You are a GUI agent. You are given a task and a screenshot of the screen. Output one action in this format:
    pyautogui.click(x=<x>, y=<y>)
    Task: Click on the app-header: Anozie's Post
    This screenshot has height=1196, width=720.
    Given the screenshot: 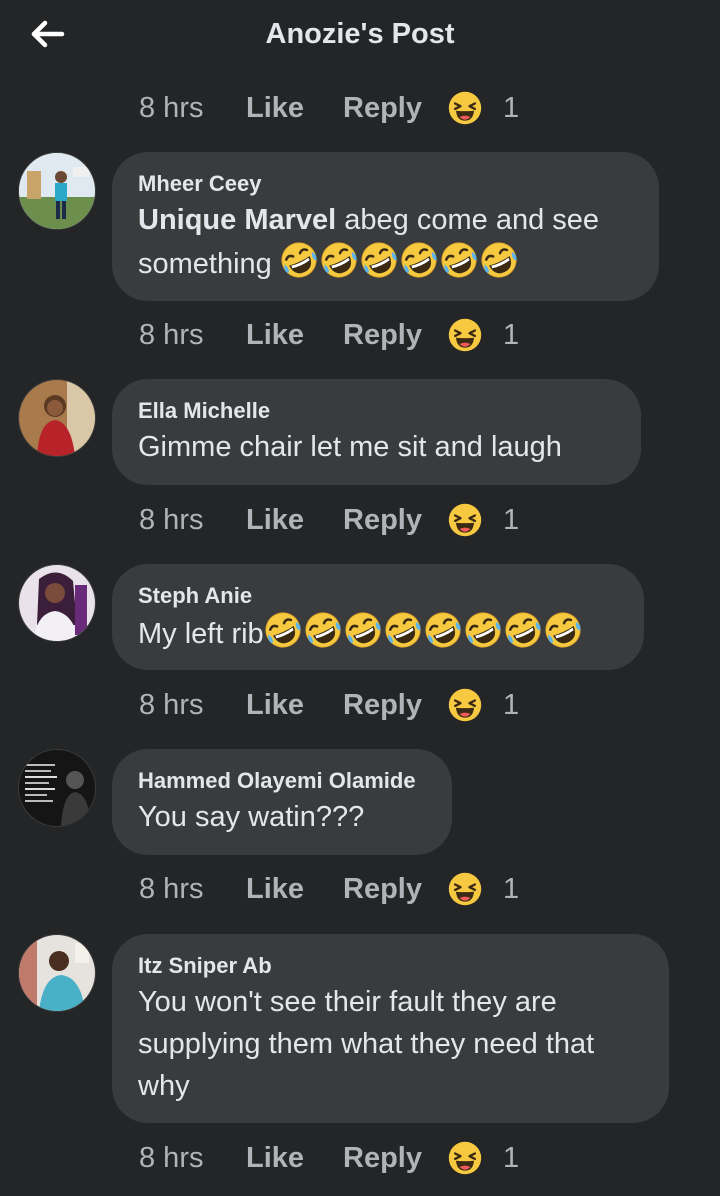 What is the action you would take?
    pyautogui.click(x=360, y=38)
    